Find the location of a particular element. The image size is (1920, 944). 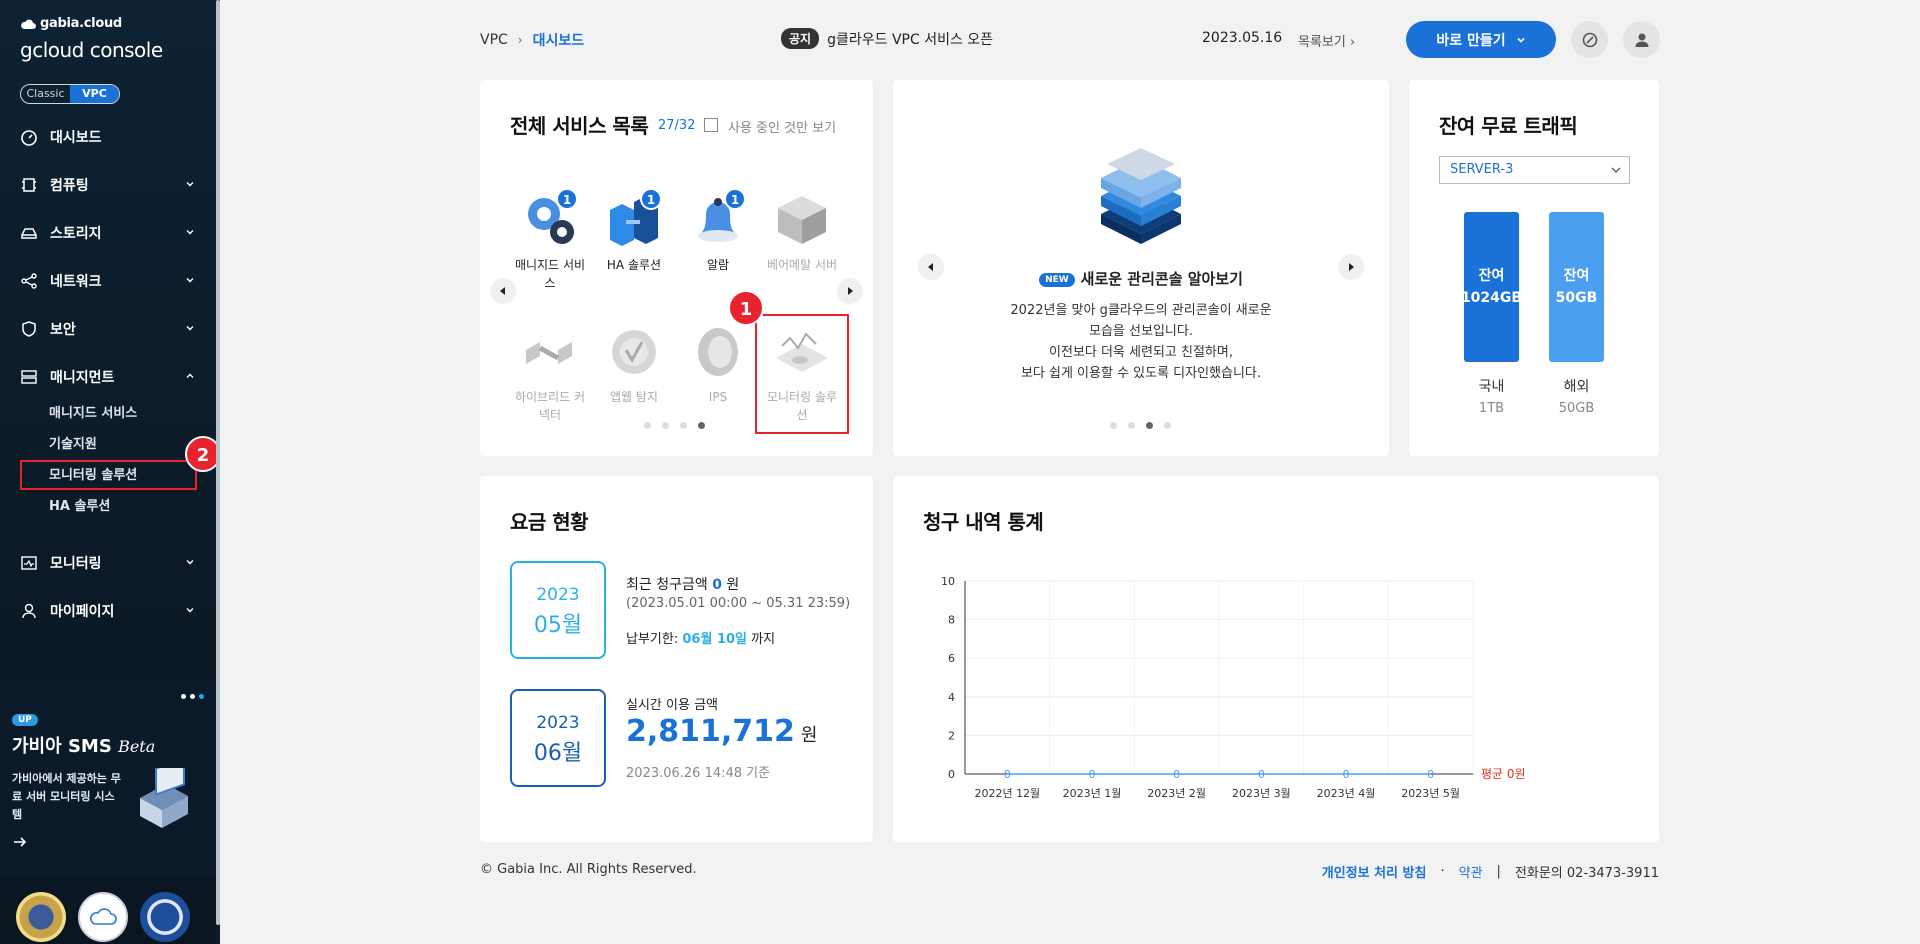

chevron-right-icon: › is located at coordinates (520, 40).